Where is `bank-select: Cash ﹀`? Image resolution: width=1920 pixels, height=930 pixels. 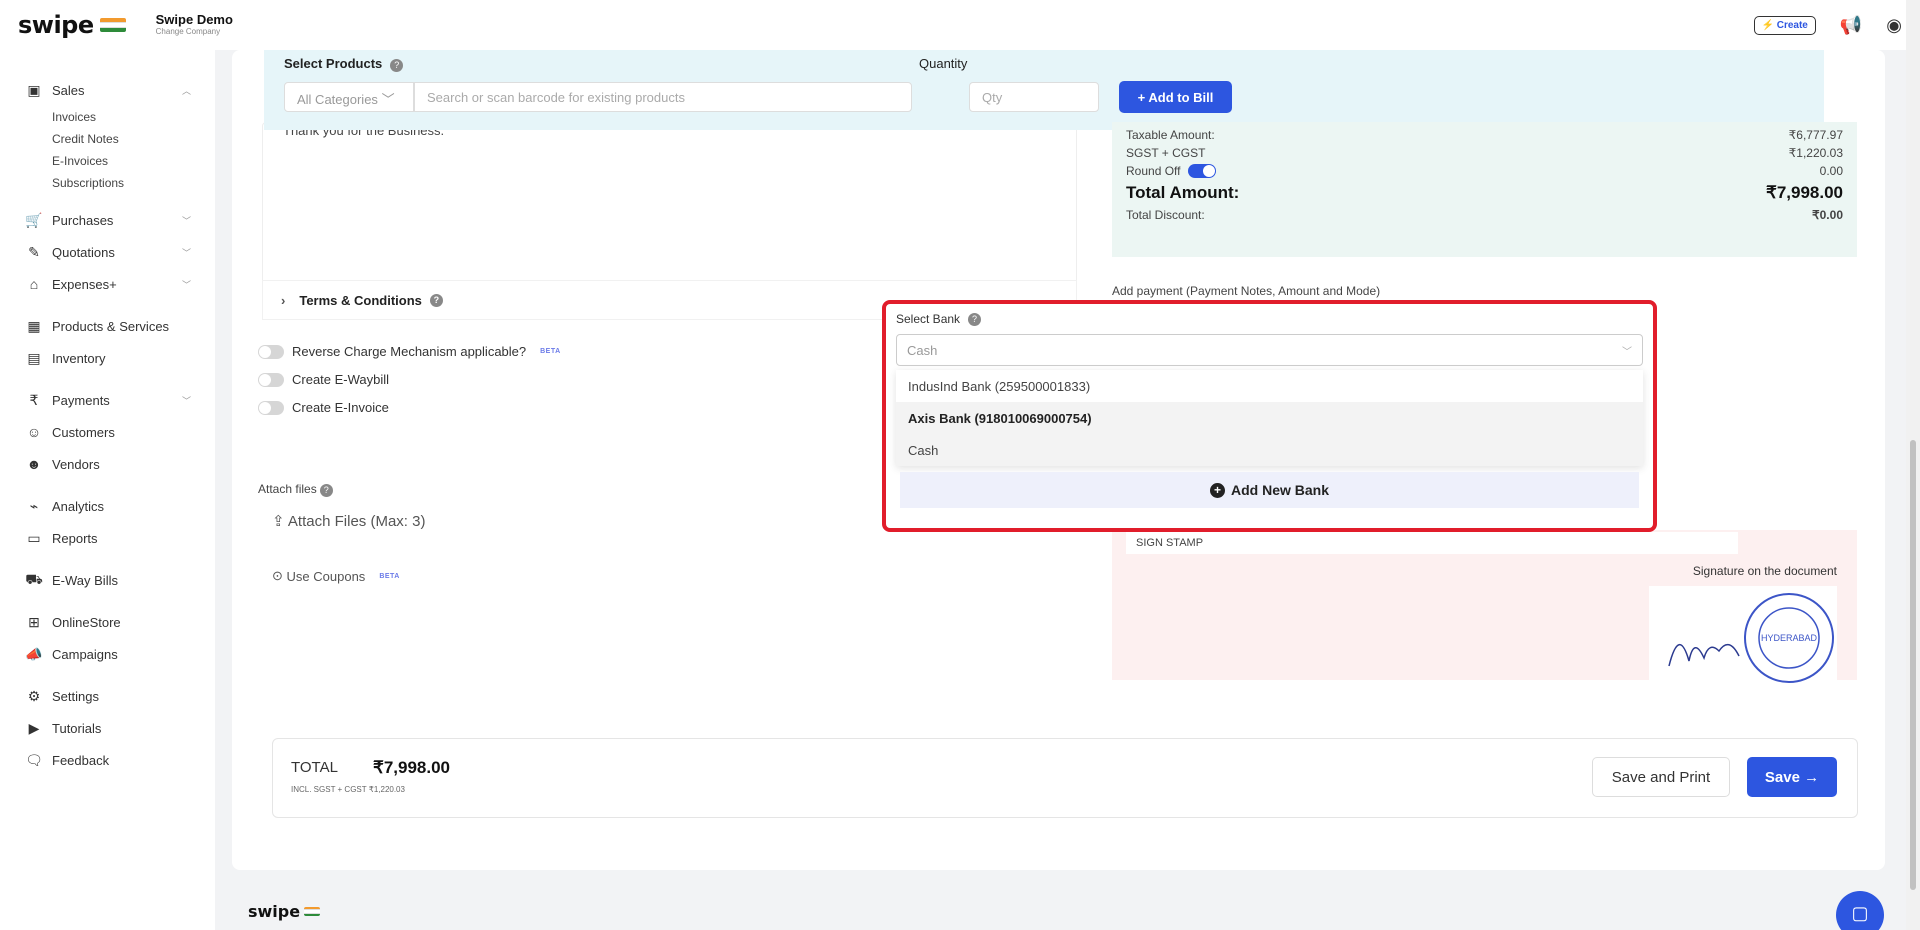
bank-select: Cash ﹀ is located at coordinates (1269, 350).